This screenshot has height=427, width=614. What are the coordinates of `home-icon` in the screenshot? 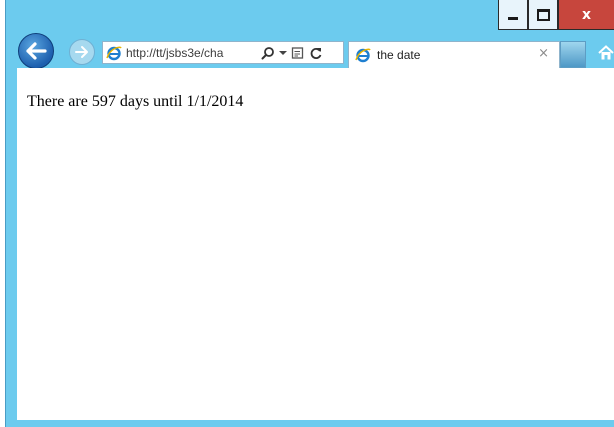 It's located at (606, 52).